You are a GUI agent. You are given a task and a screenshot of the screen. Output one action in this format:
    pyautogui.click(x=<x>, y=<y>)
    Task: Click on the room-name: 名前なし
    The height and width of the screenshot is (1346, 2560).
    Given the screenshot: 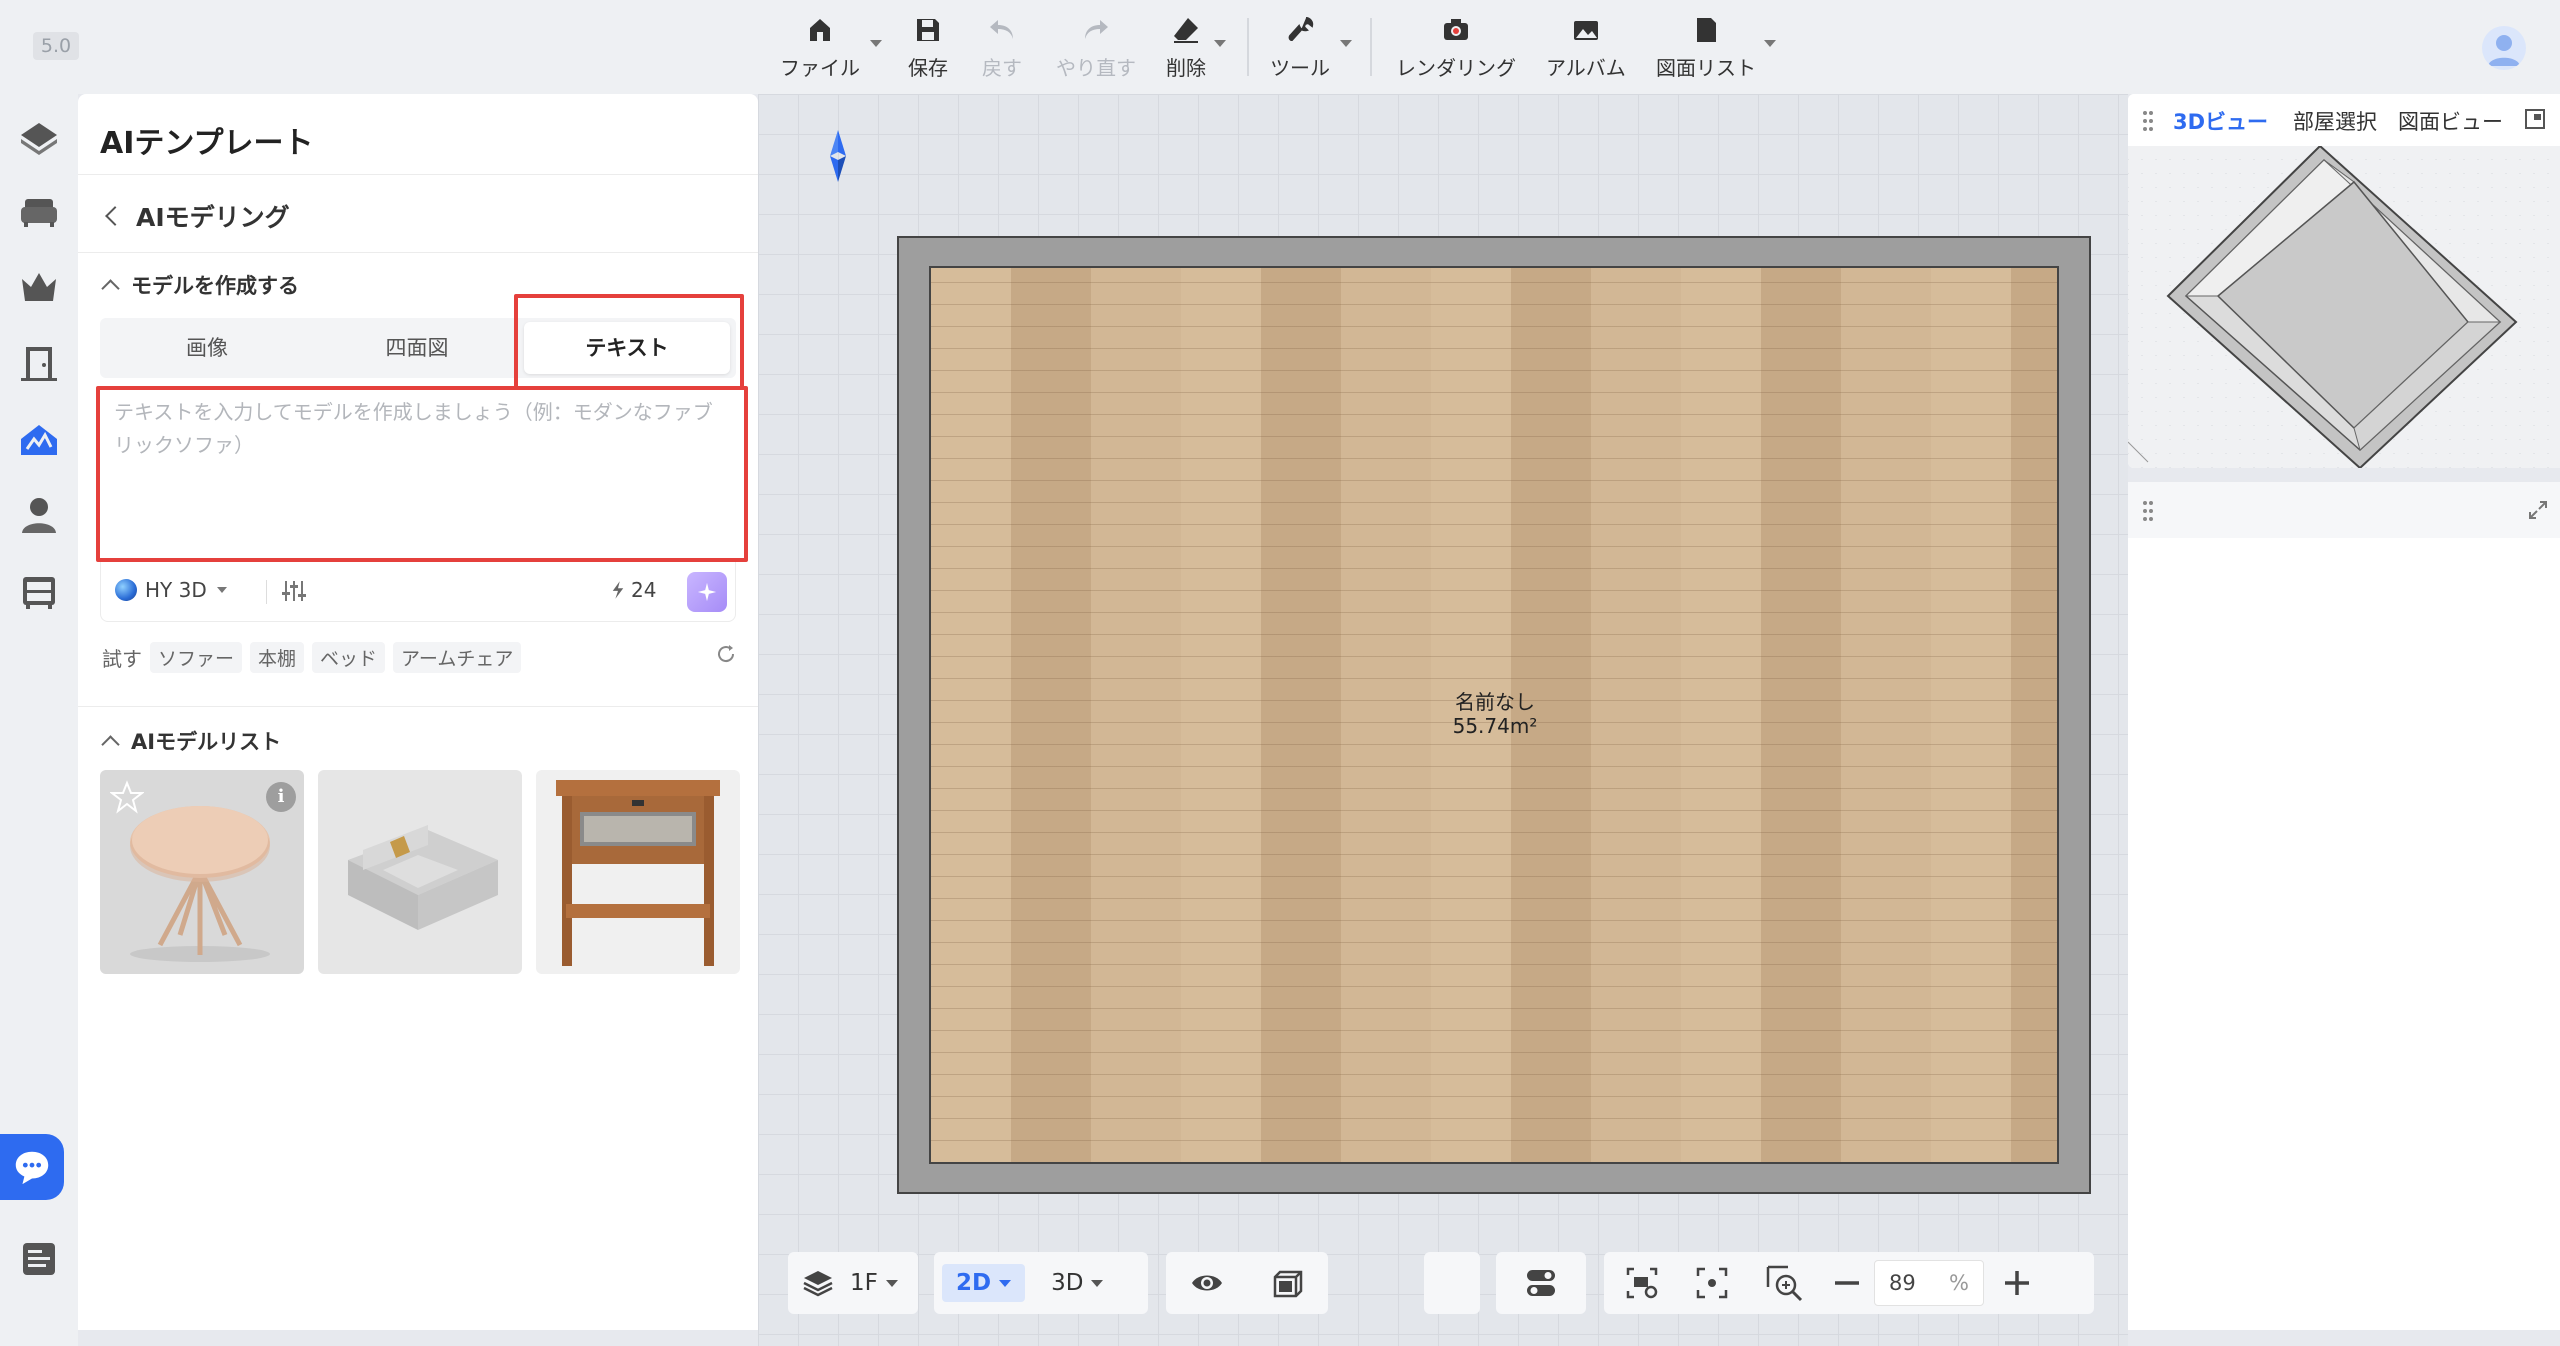 What is the action you would take?
    pyautogui.click(x=1495, y=702)
    